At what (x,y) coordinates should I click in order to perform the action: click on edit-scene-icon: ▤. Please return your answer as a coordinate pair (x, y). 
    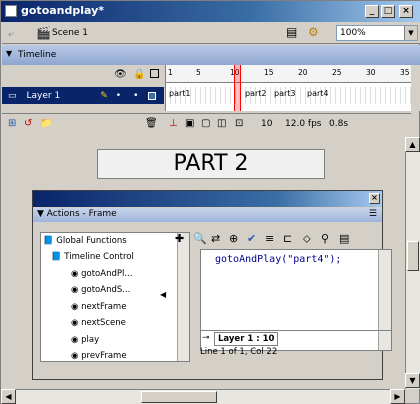
    Looking at the image, I should click on (291, 32).